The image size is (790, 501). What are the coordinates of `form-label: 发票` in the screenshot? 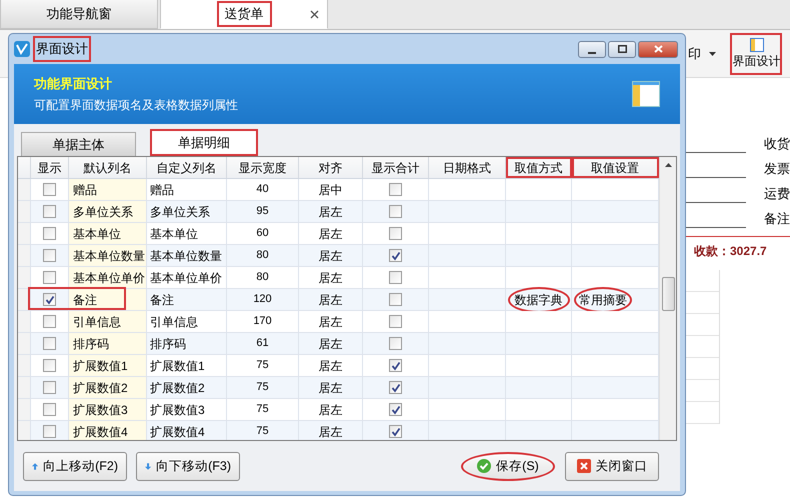 It's located at (777, 169).